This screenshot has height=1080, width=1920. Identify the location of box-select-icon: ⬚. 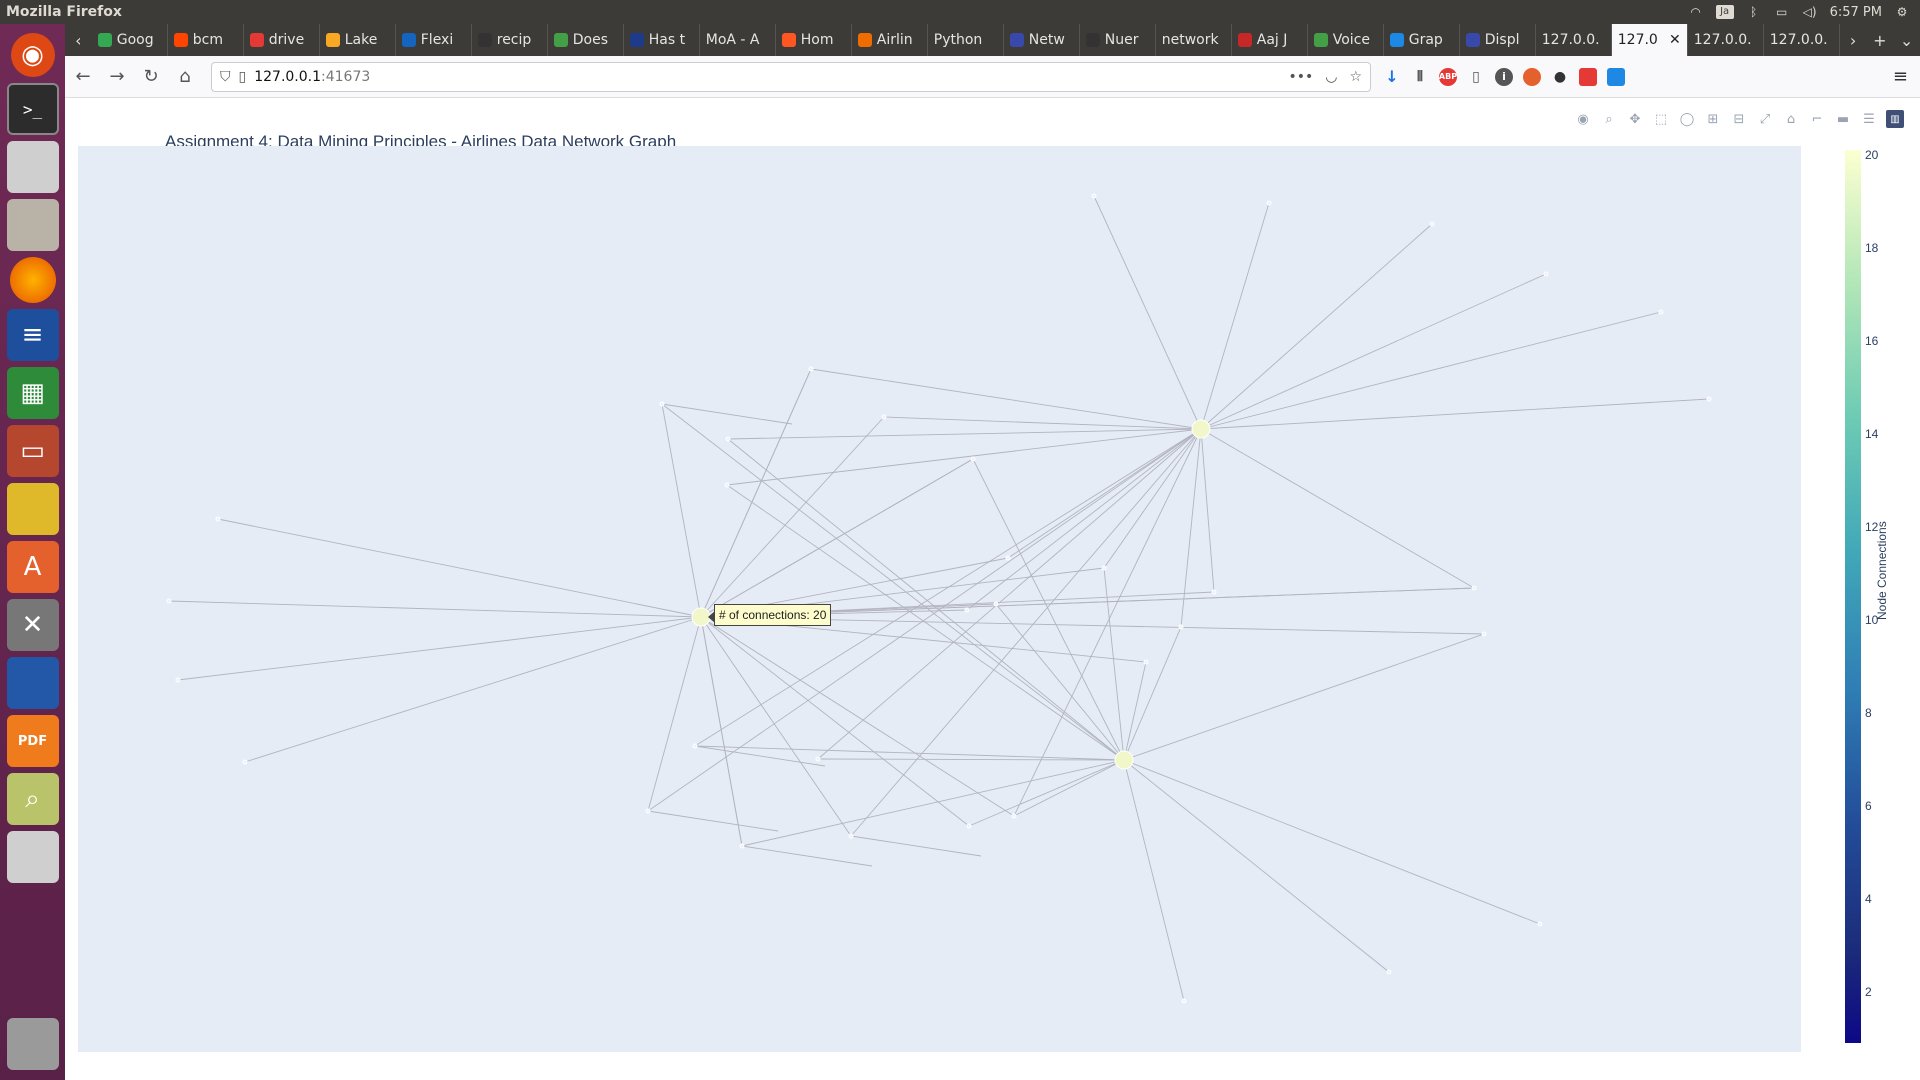
(1661, 119).